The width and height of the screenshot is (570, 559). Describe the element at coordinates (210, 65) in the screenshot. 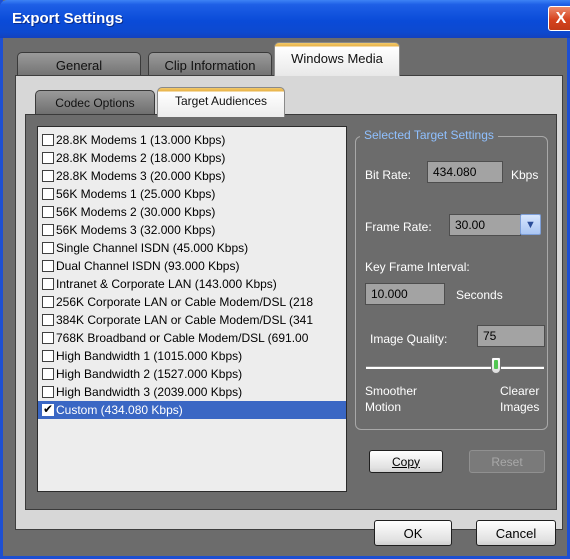

I see `tab-clip-information-label: Clip Information` at that location.